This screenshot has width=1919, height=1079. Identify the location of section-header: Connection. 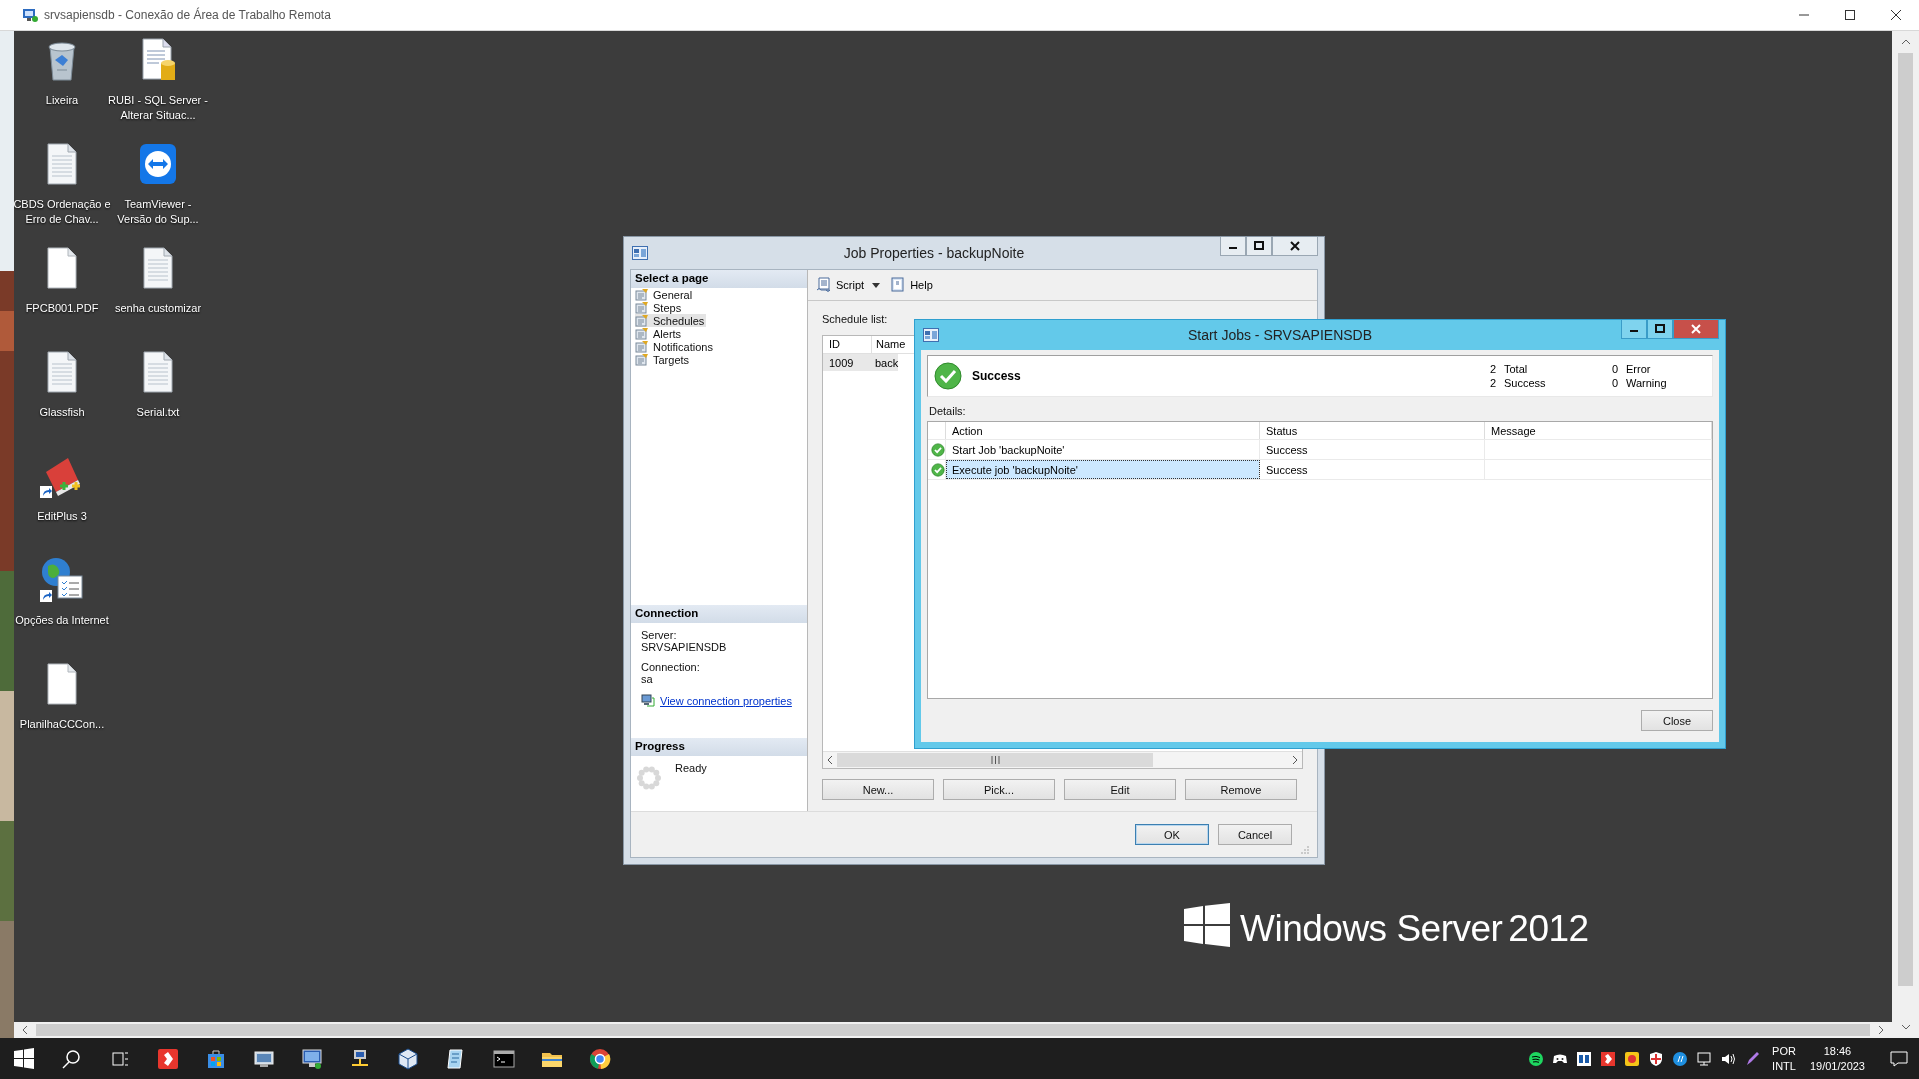
(719, 614).